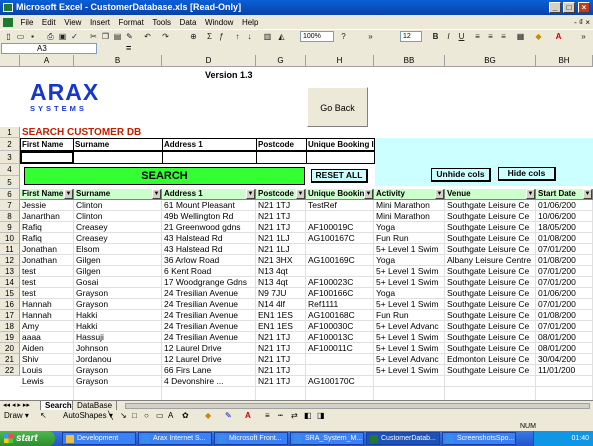 Image resolution: width=593 pixels, height=446 pixels. I want to click on minimize-button: _, so click(555, 7).